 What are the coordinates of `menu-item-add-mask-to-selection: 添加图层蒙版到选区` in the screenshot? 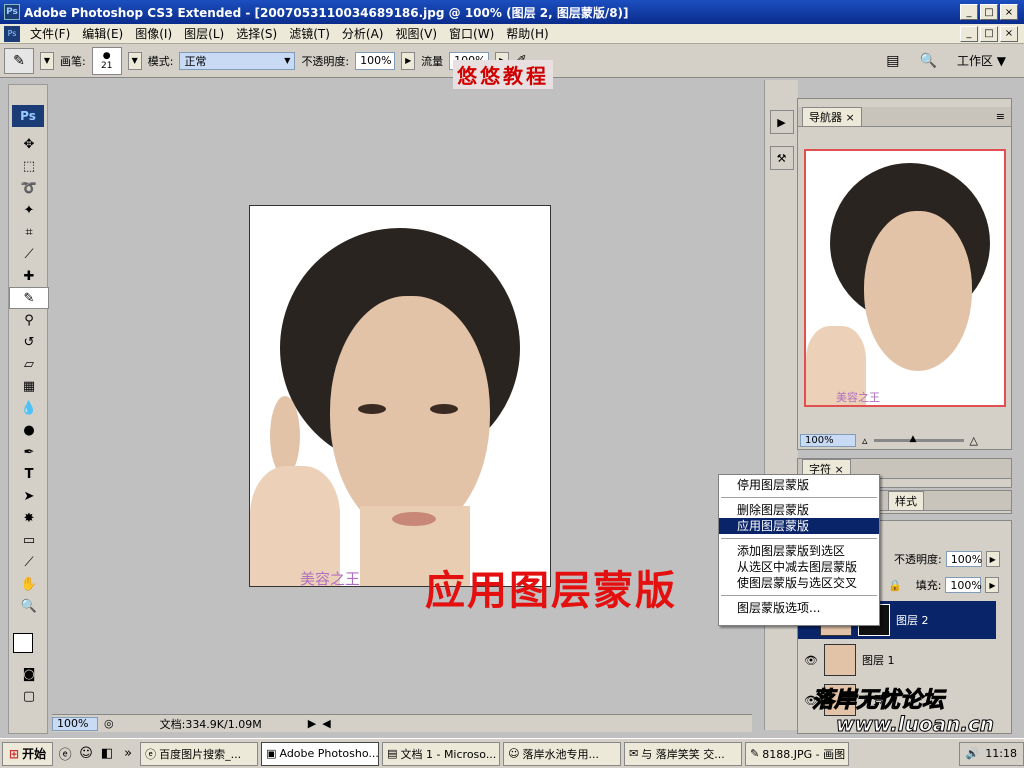 It's located at (799, 551).